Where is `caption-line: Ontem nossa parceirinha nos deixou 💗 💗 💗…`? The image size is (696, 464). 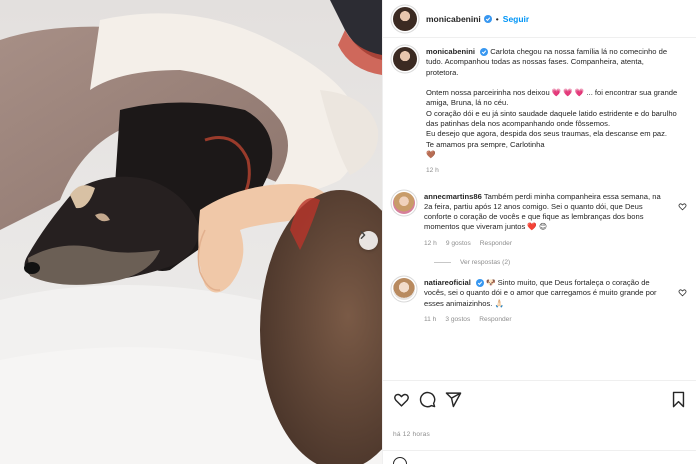
caption-line: Ontem nossa parceirinha nos deixou 💗 💗 💗… is located at coordinates (552, 98).